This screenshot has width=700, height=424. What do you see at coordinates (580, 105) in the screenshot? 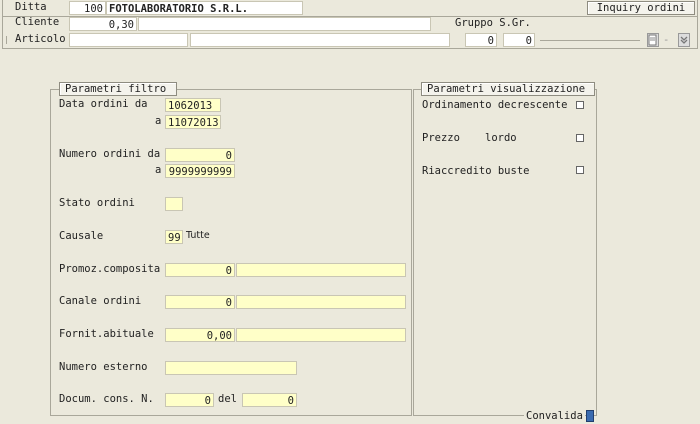
I see `ordinamento-checkbox` at bounding box center [580, 105].